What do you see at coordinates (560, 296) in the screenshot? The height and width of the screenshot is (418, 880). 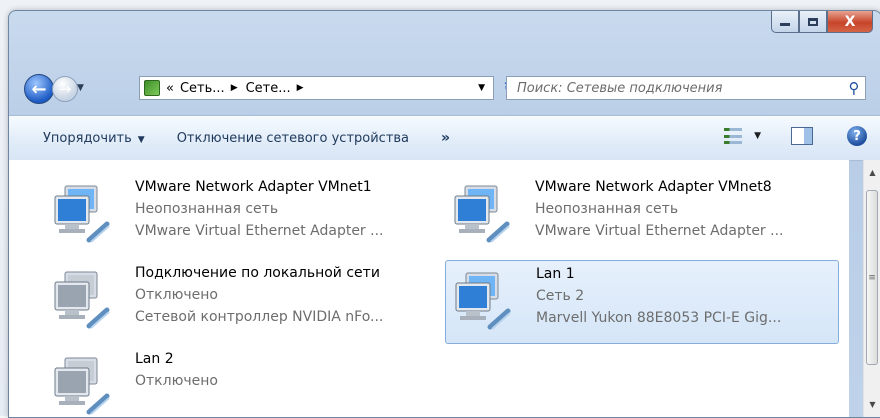 I see `adapter-status: Сеть 2` at bounding box center [560, 296].